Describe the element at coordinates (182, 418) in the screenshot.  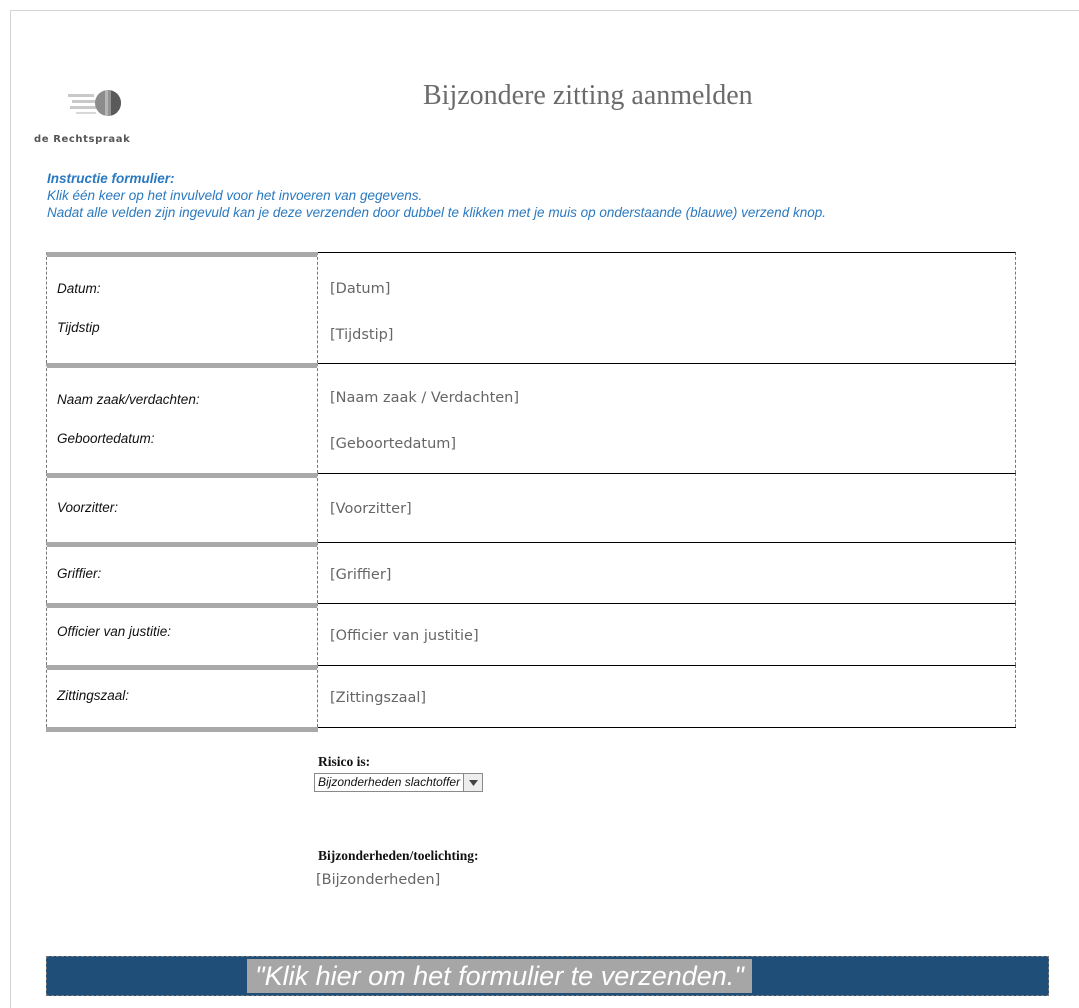
I see `row-label-cell: Naam zaak/verdachten: Geboortedatum:` at that location.